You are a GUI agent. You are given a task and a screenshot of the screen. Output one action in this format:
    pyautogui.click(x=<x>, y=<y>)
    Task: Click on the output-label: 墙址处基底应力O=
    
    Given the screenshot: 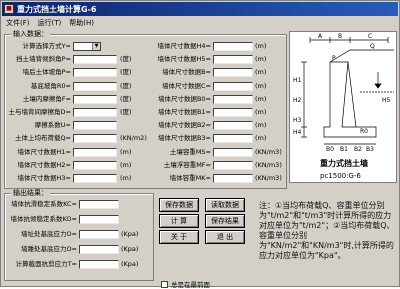 What is the action you would take?
    pyautogui.click(x=48, y=234)
    